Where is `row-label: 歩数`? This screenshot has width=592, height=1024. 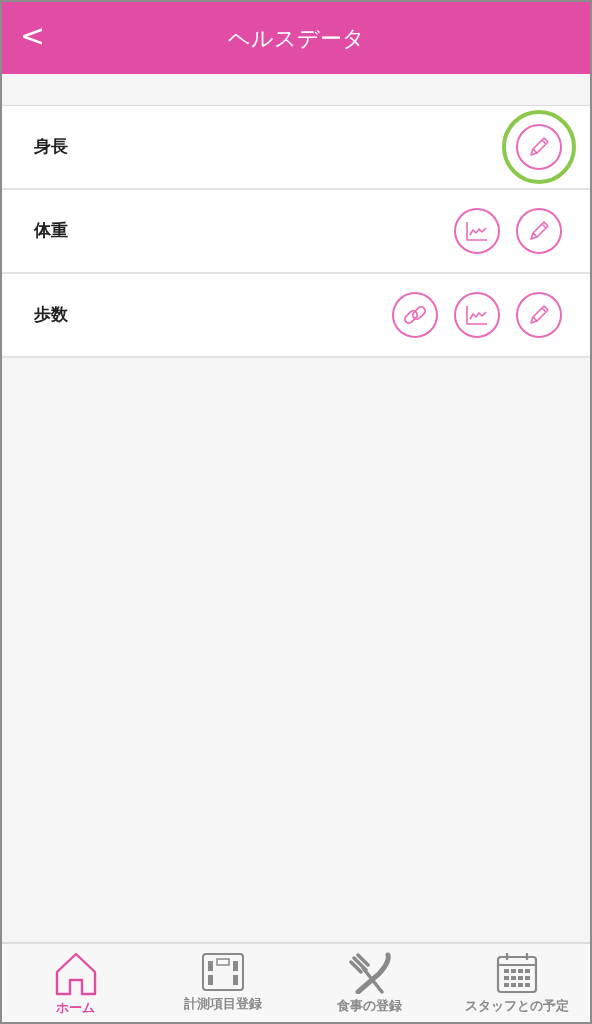
row-label: 歩数 is located at coordinates (51, 315).